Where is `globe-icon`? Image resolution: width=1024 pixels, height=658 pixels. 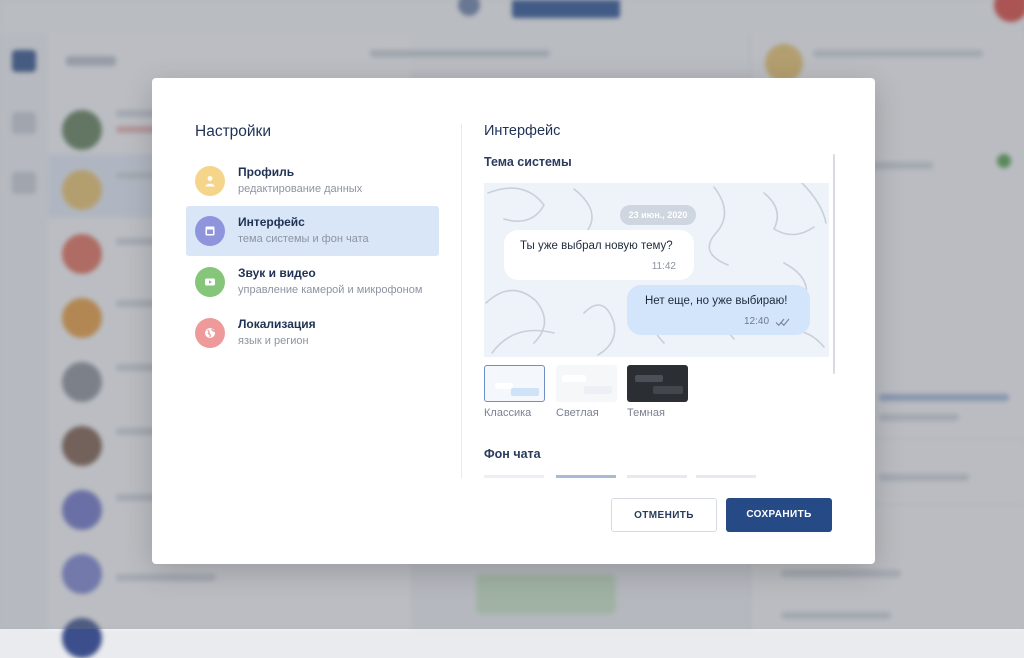
globe-icon is located at coordinates (210, 333).